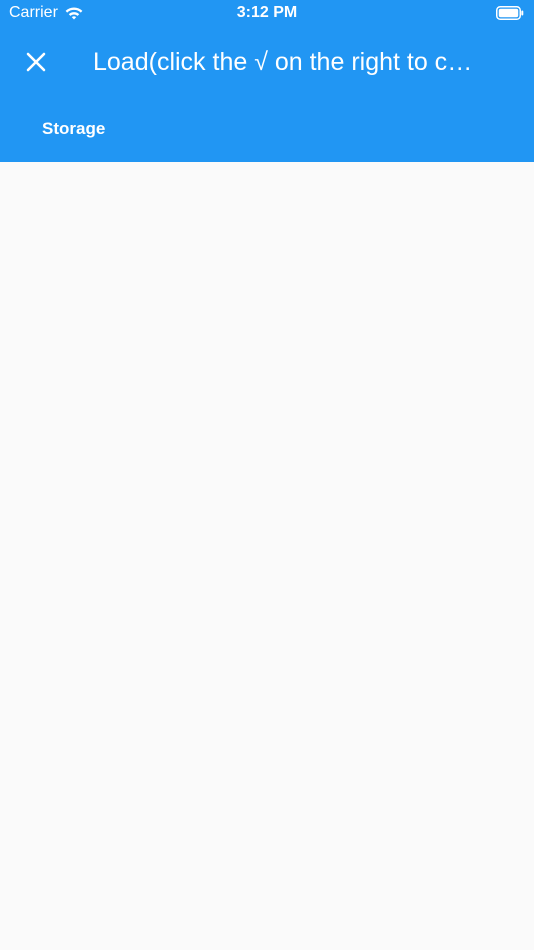 Image resolution: width=534 pixels, height=950 pixels. I want to click on tab-label: Storage, so click(74, 128).